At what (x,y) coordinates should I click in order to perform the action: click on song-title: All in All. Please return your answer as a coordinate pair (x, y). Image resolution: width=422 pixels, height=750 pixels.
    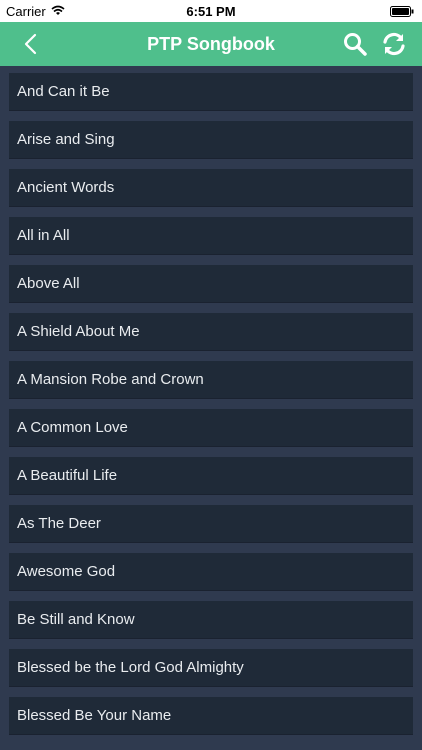
    Looking at the image, I should click on (43, 235).